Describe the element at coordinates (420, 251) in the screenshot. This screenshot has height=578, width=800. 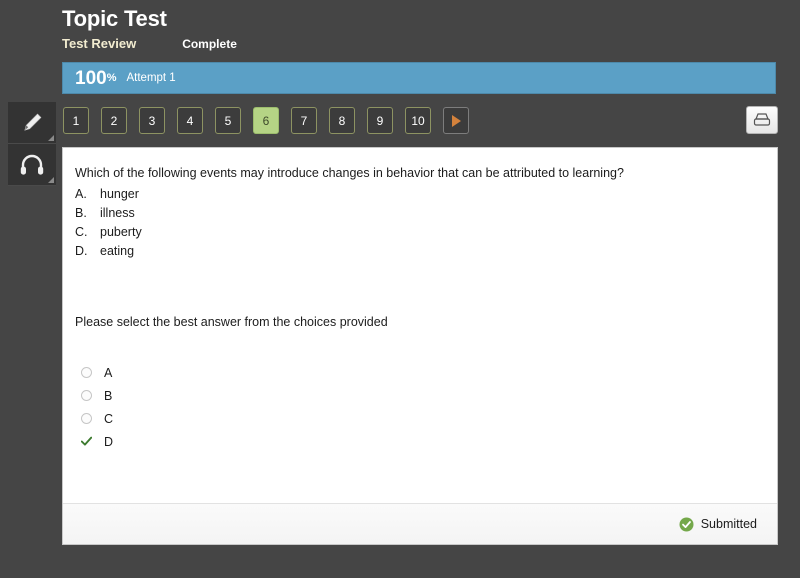
I see `choice-d: D. eating` at that location.